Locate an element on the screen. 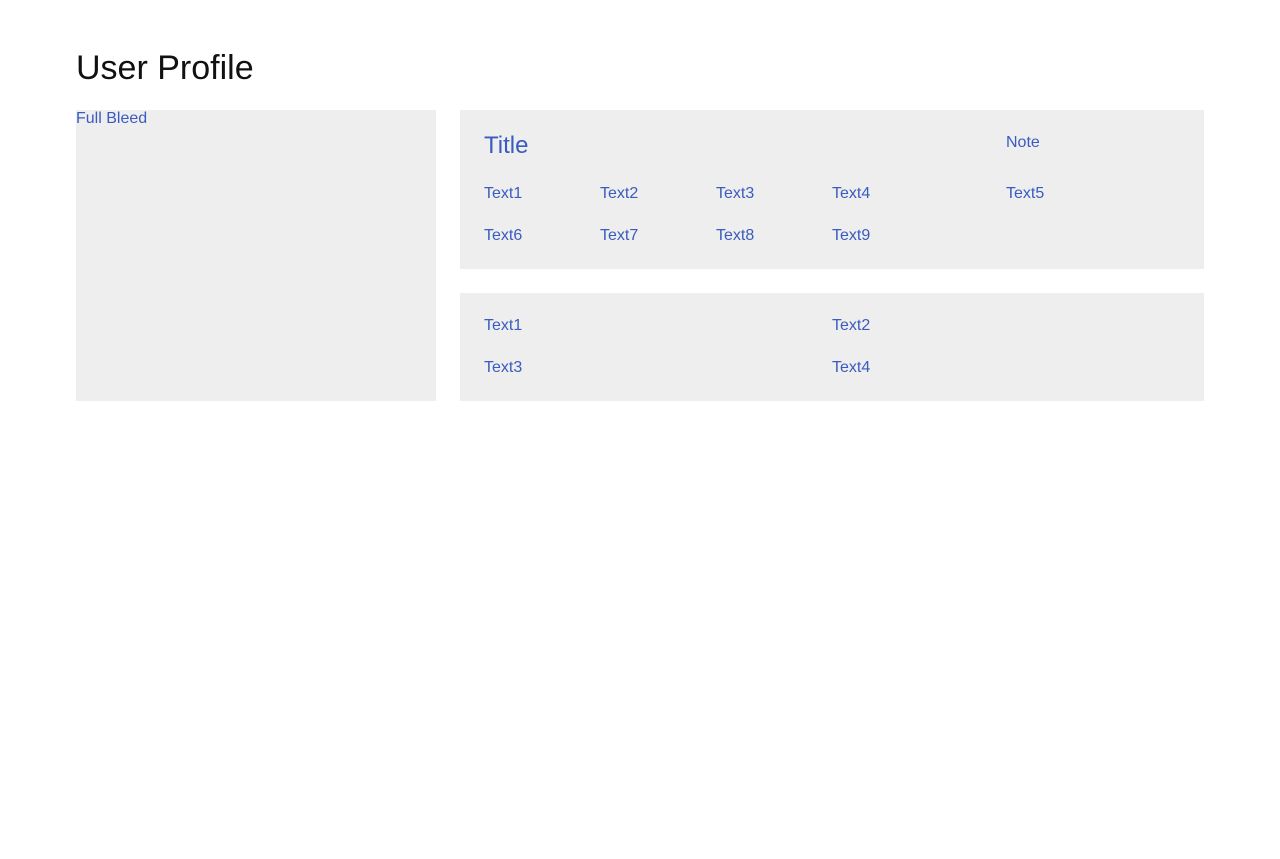 Image resolution: width=1280 pixels, height=859 pixels. summary-text-4: Text4 is located at coordinates (851, 193).